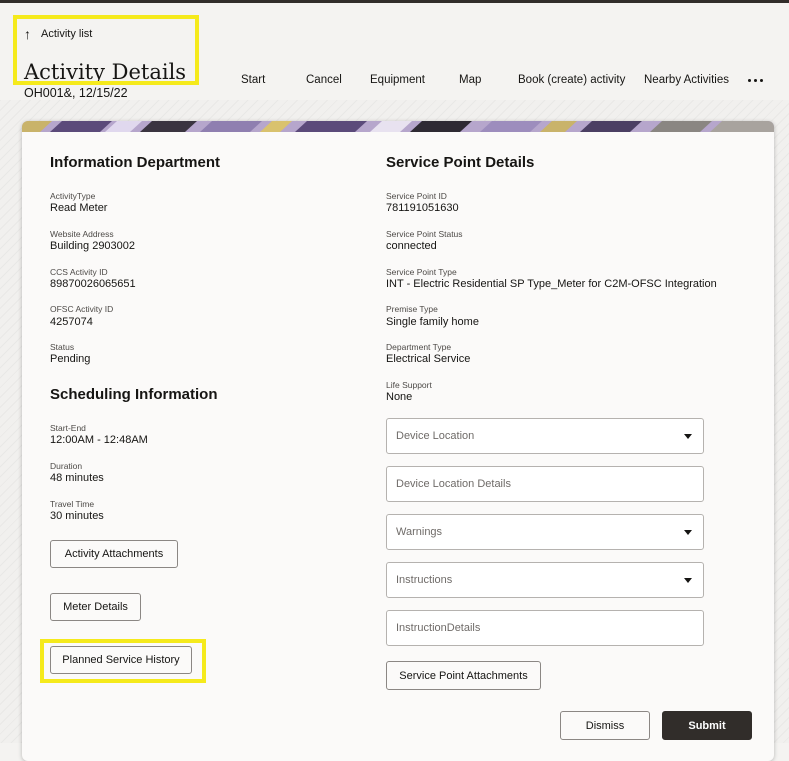 Image resolution: width=789 pixels, height=761 pixels. What do you see at coordinates (62, 347) in the screenshot?
I see `field-label: Status` at bounding box center [62, 347].